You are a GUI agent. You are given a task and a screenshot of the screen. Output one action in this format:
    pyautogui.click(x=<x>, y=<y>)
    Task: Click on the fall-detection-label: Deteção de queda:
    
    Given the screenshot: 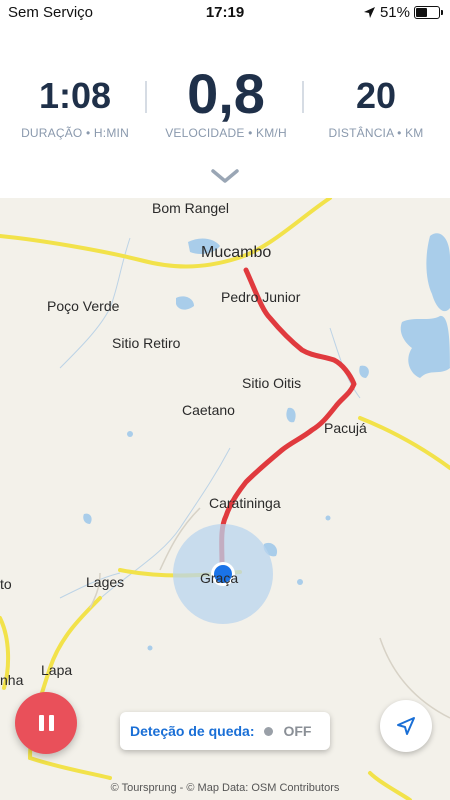 What is the action you would take?
    pyautogui.click(x=192, y=731)
    